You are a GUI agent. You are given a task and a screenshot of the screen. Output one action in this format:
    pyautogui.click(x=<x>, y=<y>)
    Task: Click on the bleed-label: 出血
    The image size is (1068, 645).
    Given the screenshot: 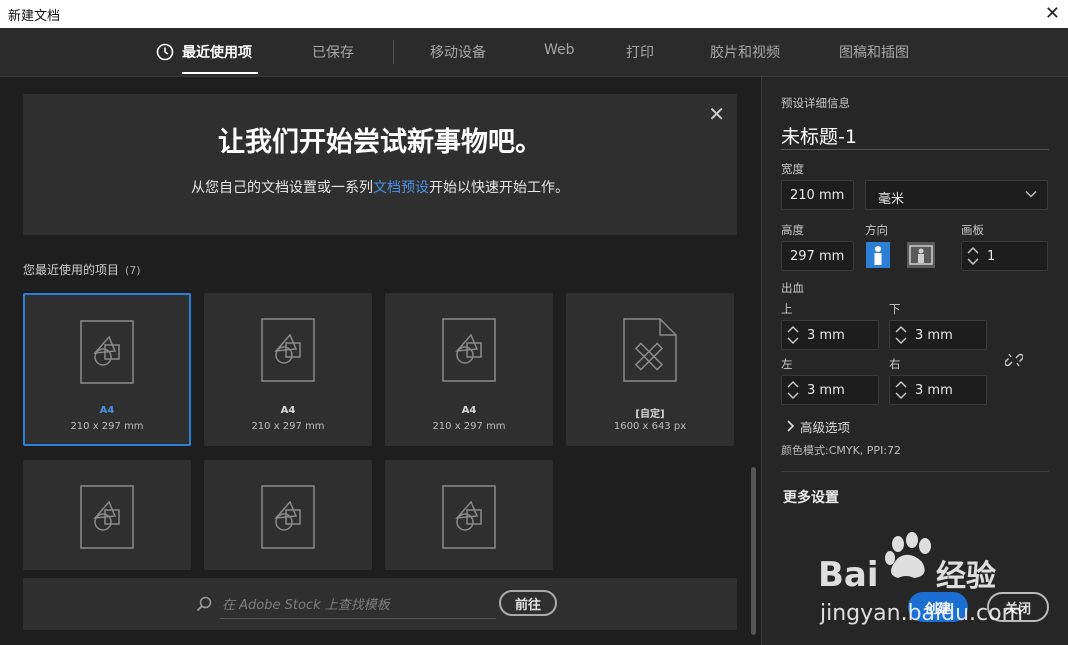 What is the action you would take?
    pyautogui.click(x=792, y=288)
    